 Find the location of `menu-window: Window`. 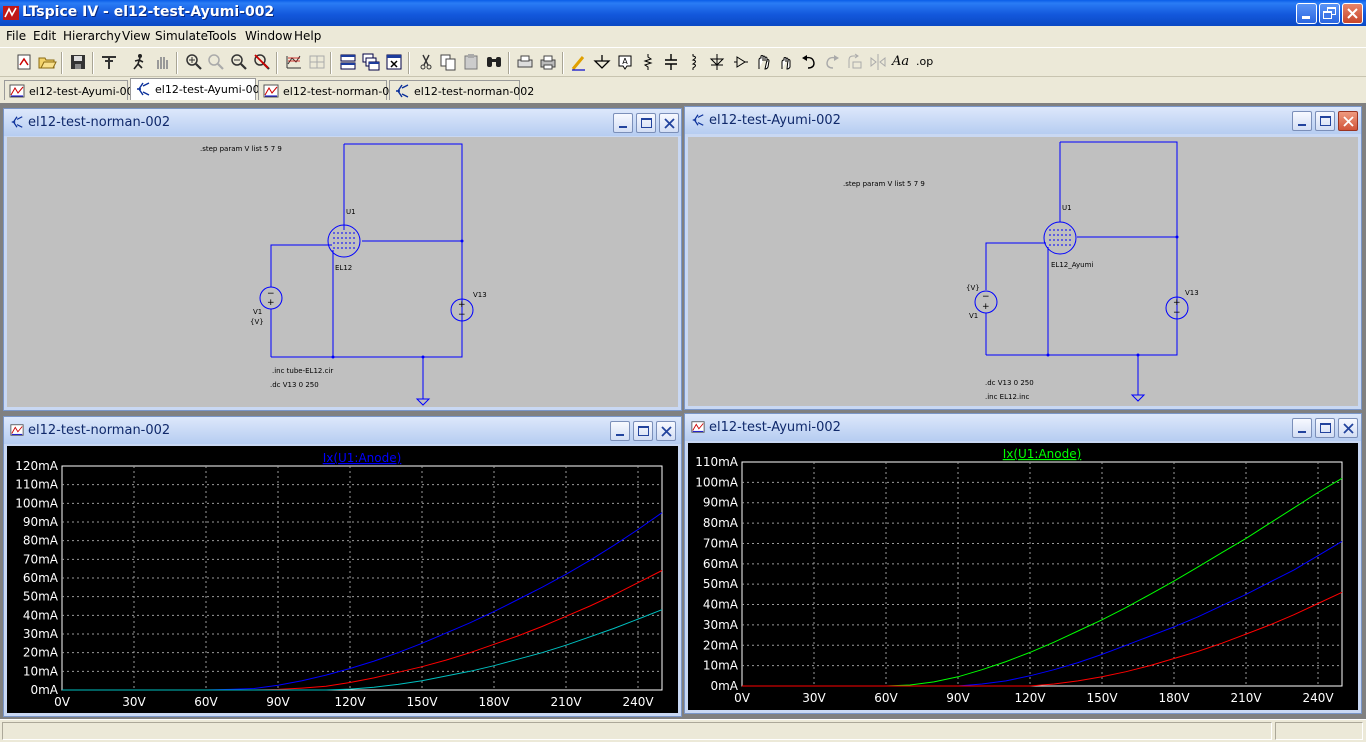

menu-window: Window is located at coordinates (268, 36).